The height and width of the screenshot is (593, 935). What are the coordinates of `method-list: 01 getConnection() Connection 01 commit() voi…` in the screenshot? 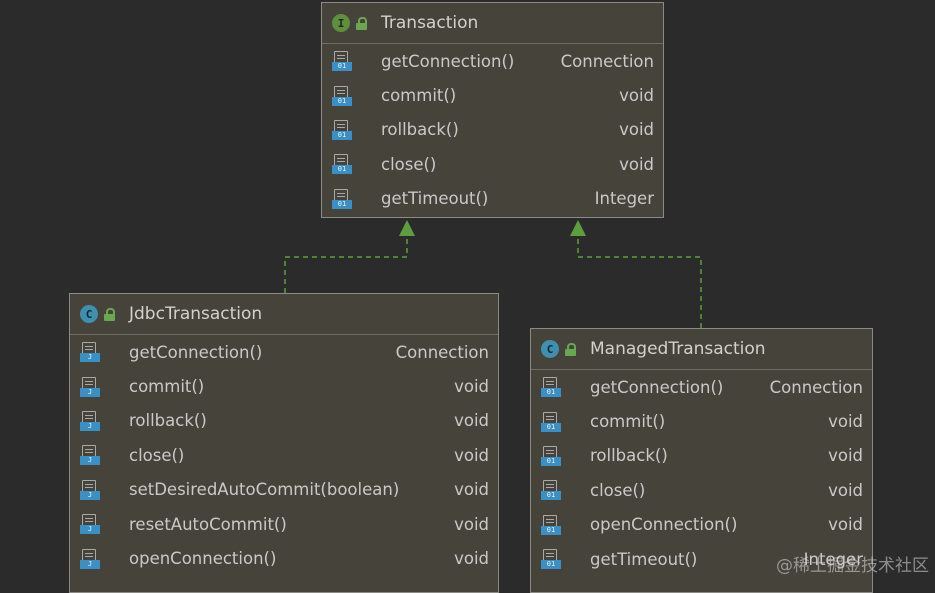 It's located at (492, 130).